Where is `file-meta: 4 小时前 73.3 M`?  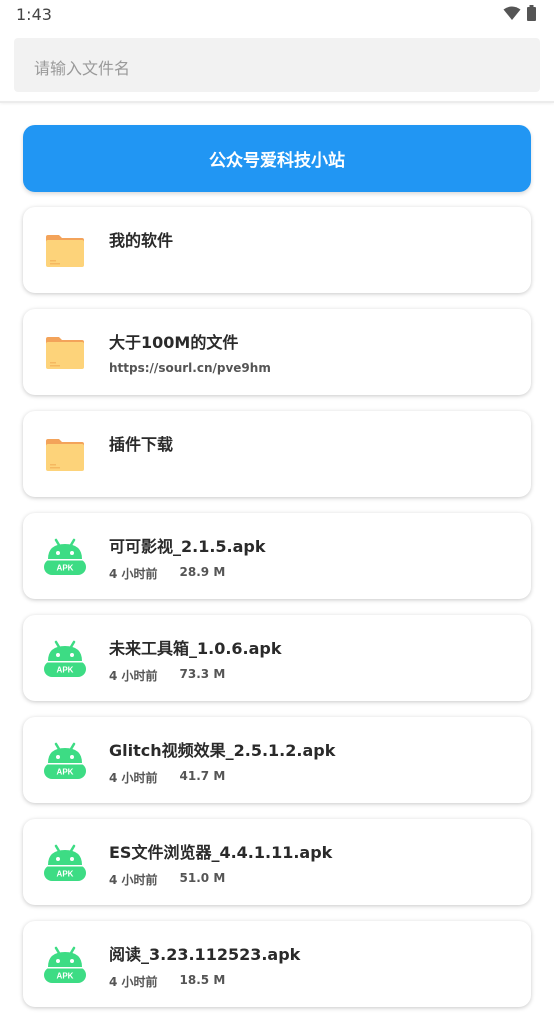
file-meta: 4 小时前 73.3 M is located at coordinates (167, 675).